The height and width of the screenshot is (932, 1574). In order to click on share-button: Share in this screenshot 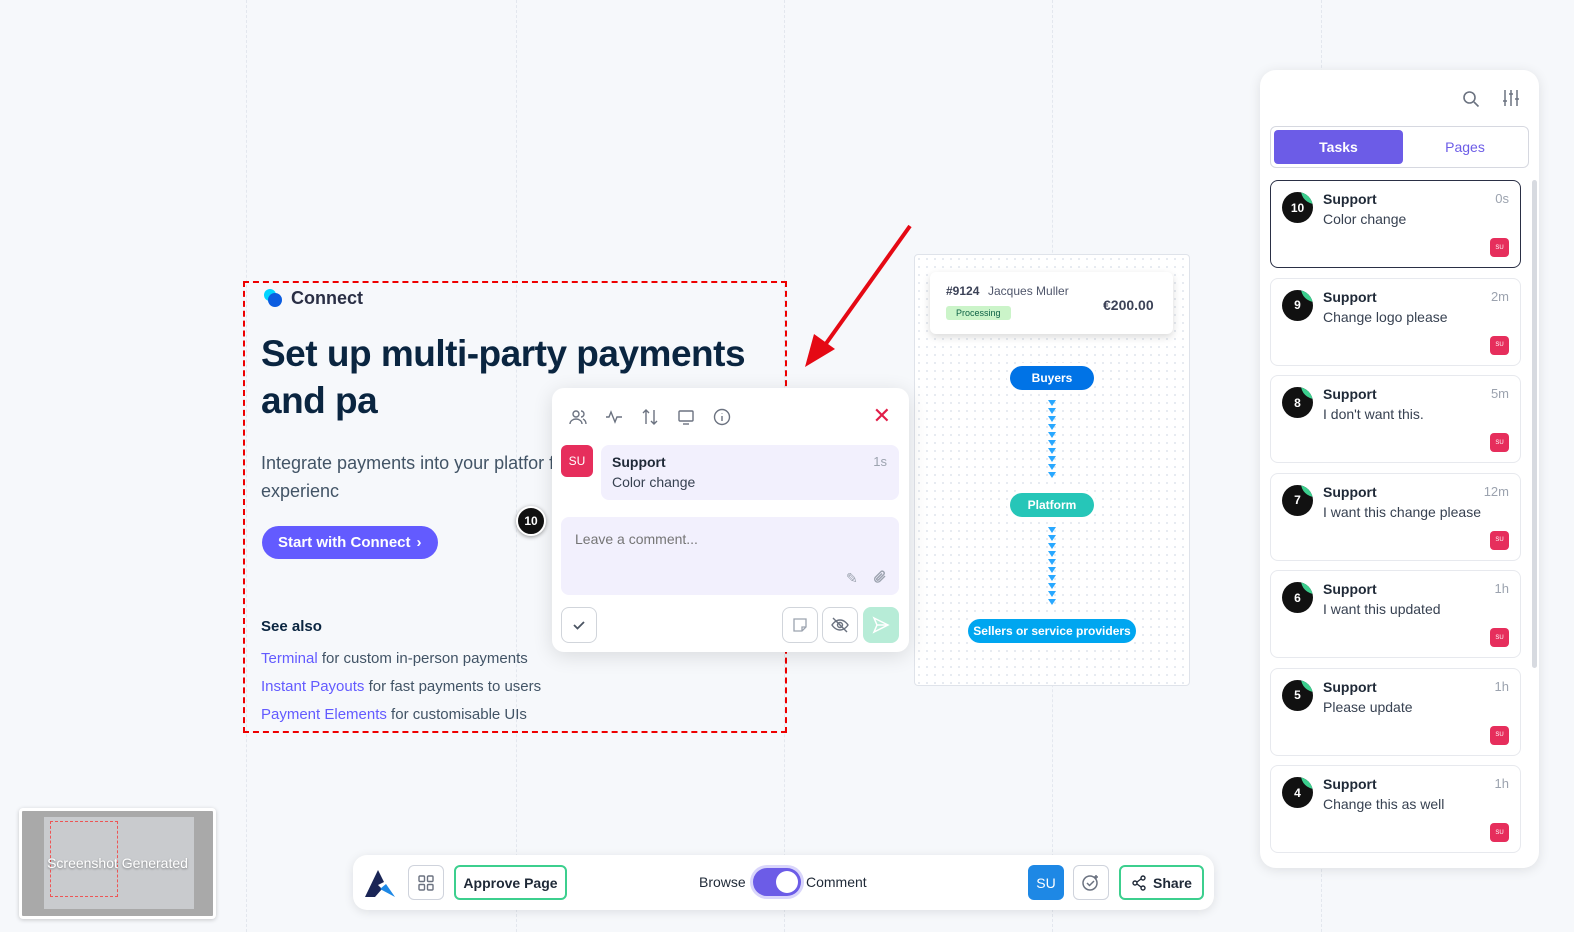, I will do `click(1161, 882)`.